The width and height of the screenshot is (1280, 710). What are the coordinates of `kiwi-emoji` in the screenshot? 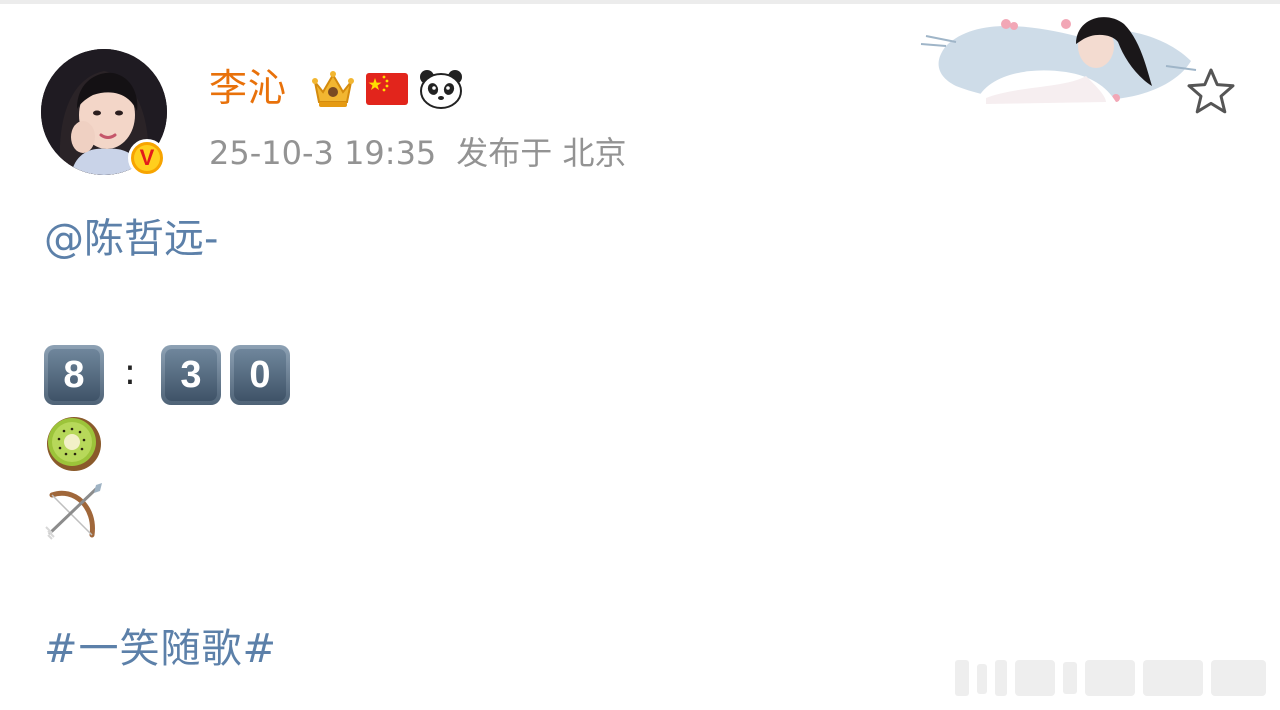 It's located at (74, 444).